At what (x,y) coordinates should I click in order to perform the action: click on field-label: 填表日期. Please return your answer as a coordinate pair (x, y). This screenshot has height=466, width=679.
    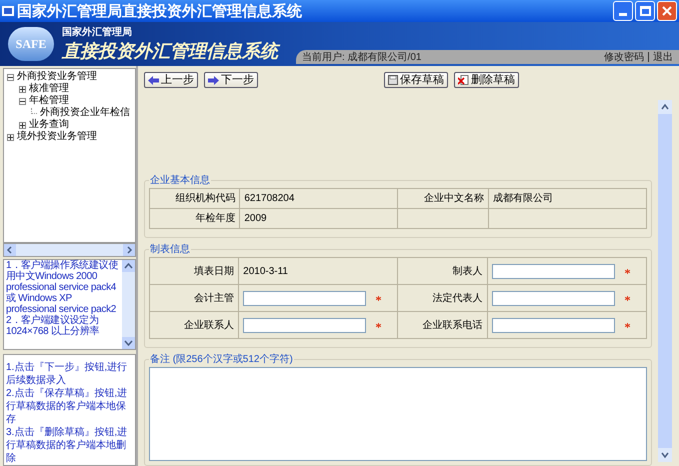
    Looking at the image, I should click on (194, 271).